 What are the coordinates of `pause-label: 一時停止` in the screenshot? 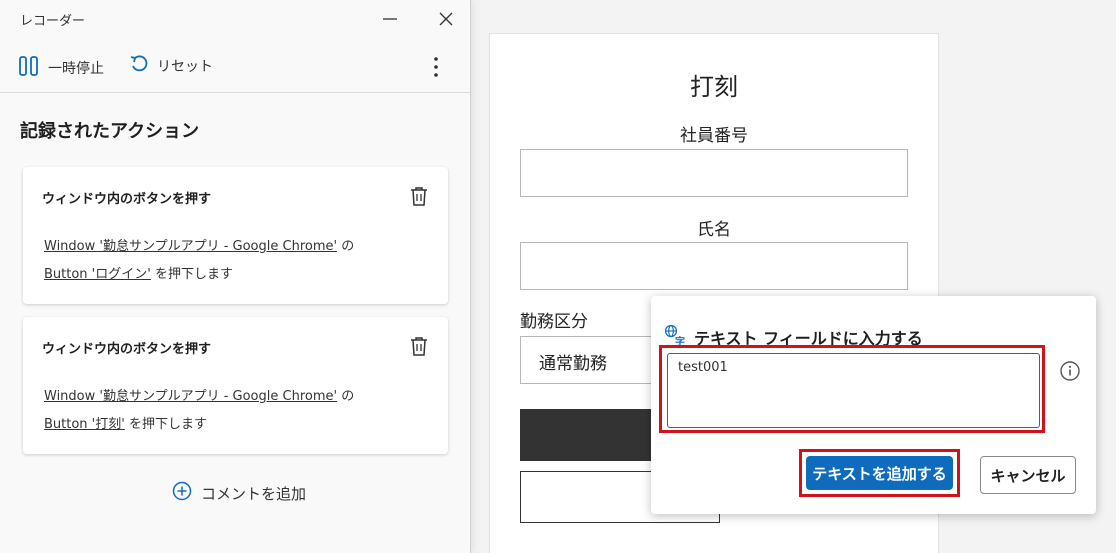 It's located at (76, 69).